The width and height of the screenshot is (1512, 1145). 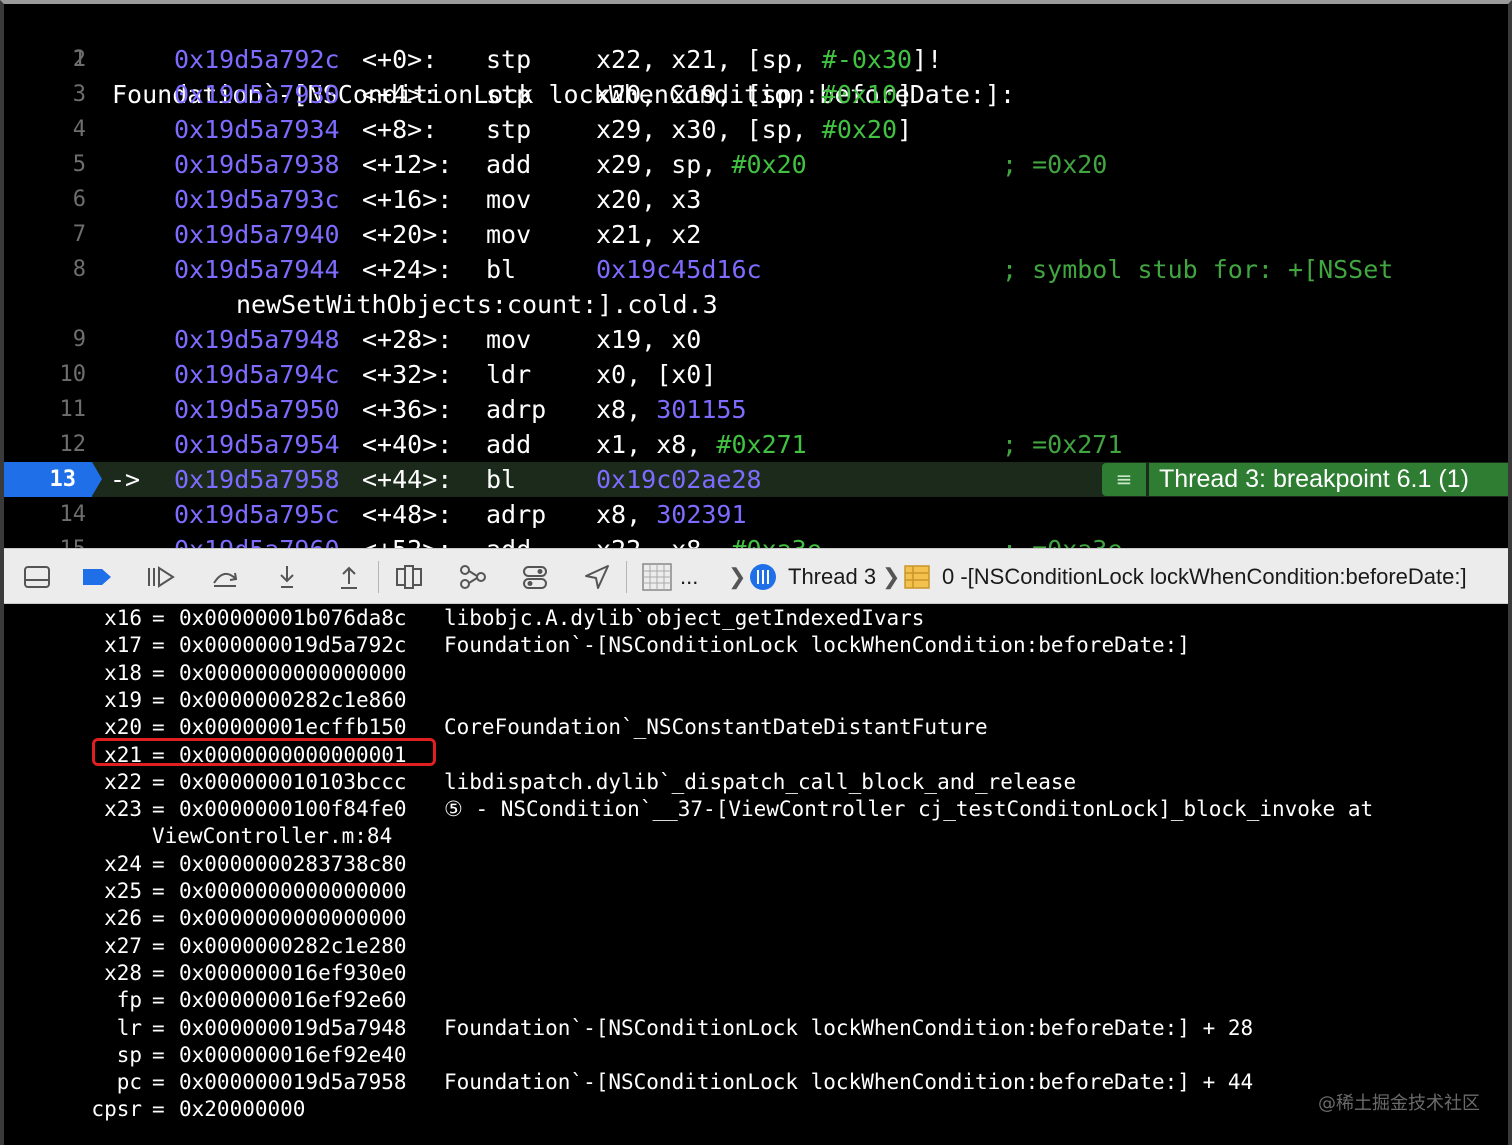 What do you see at coordinates (656, 374) in the screenshot?
I see `operands: x0, [x0]` at bounding box center [656, 374].